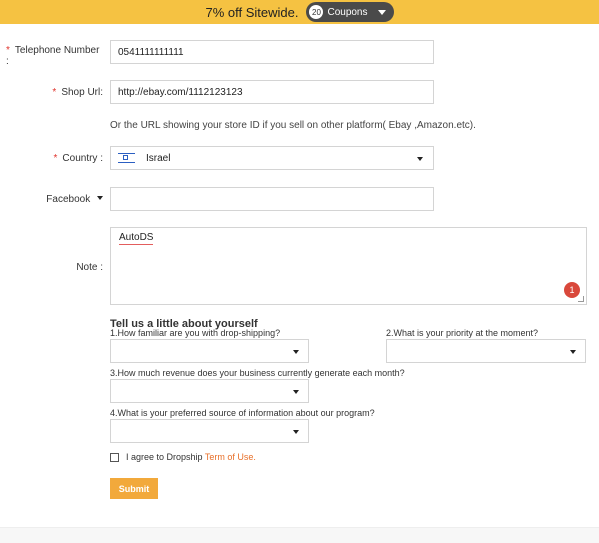 Image resolution: width=599 pixels, height=543 pixels. I want to click on coupon-count-badge: 20, so click(316, 12).